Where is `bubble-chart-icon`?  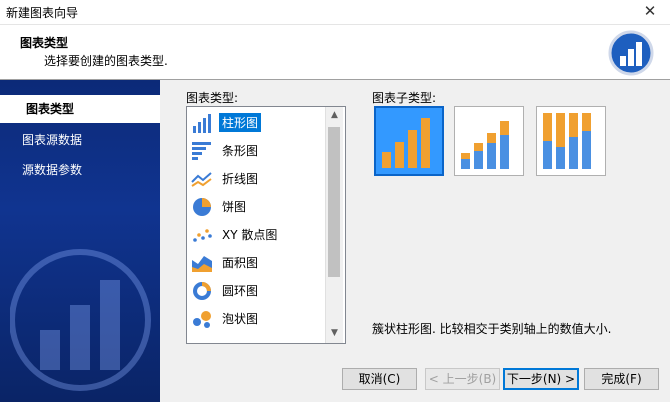
bubble-chart-icon is located at coordinates (202, 319).